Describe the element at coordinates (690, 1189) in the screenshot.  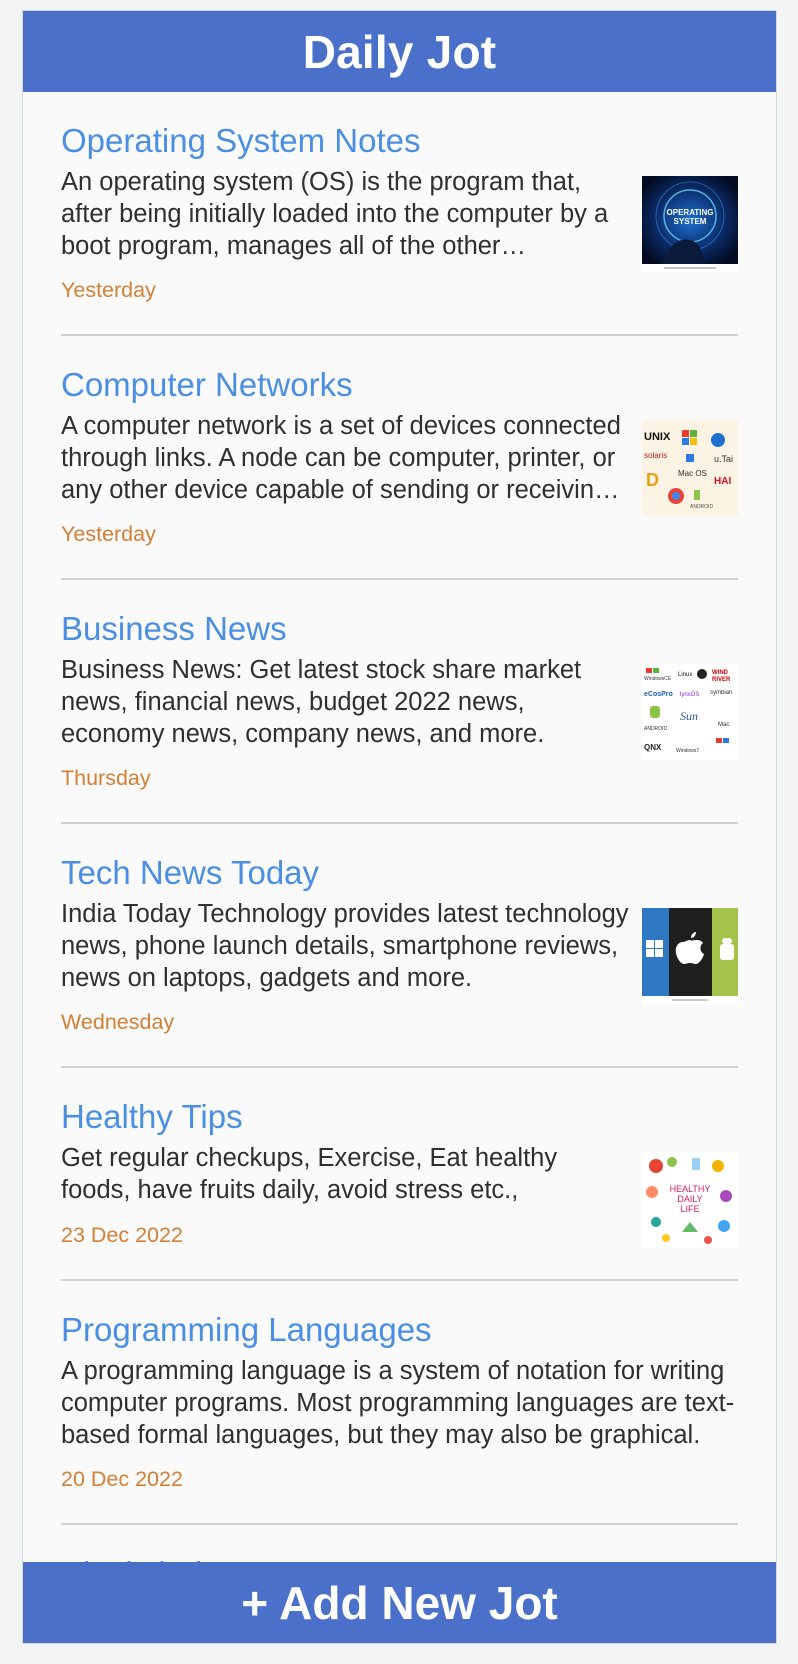
I see `svg-text: HEALTHY` at that location.